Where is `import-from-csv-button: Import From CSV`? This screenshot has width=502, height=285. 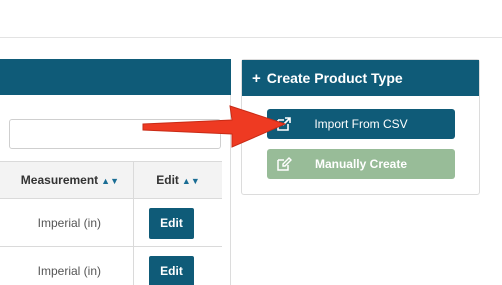 import-from-csv-button: Import From CSV is located at coordinates (361, 124).